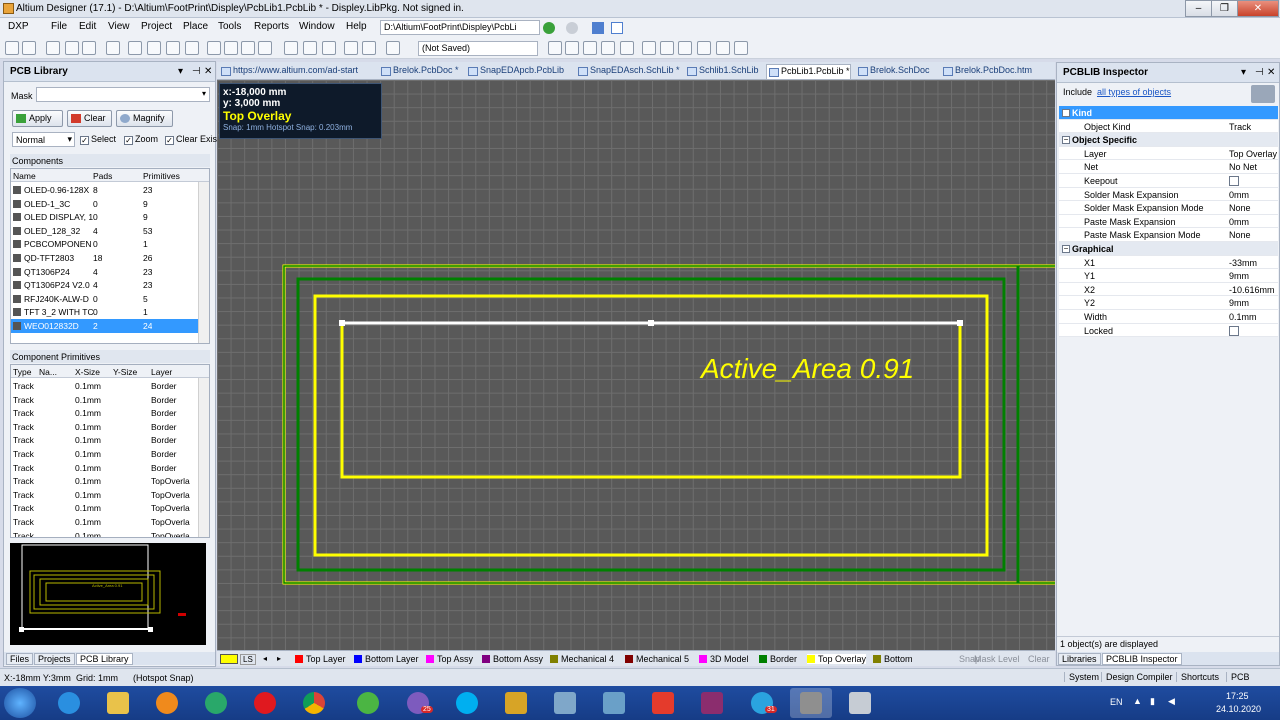 Image resolution: width=1280 pixels, height=720 pixels. I want to click on property-value: 0mm, so click(1239, 222).